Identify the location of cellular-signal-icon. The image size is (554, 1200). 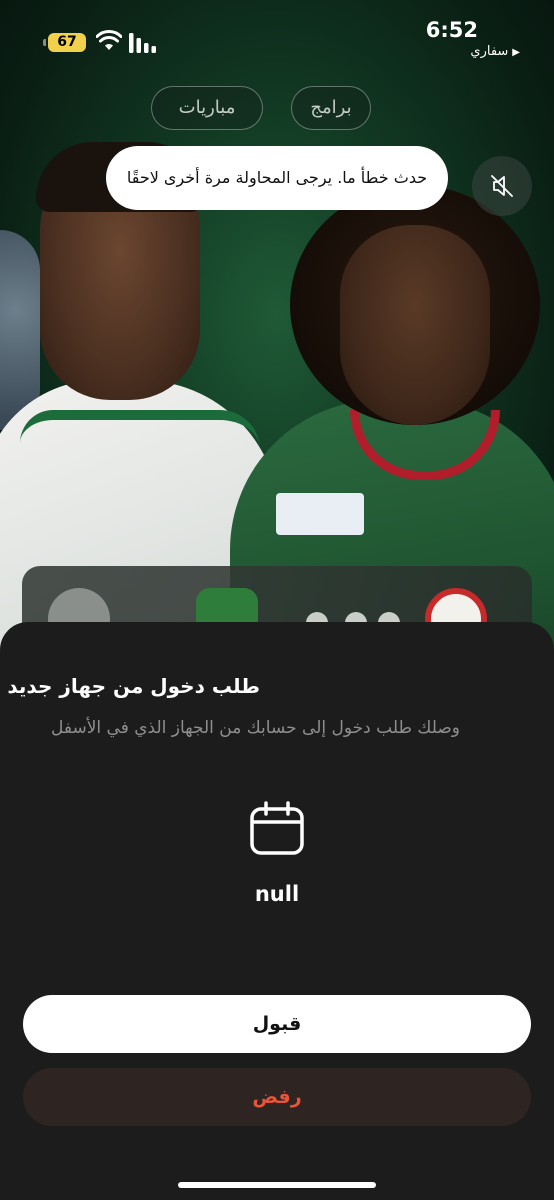
(142, 43).